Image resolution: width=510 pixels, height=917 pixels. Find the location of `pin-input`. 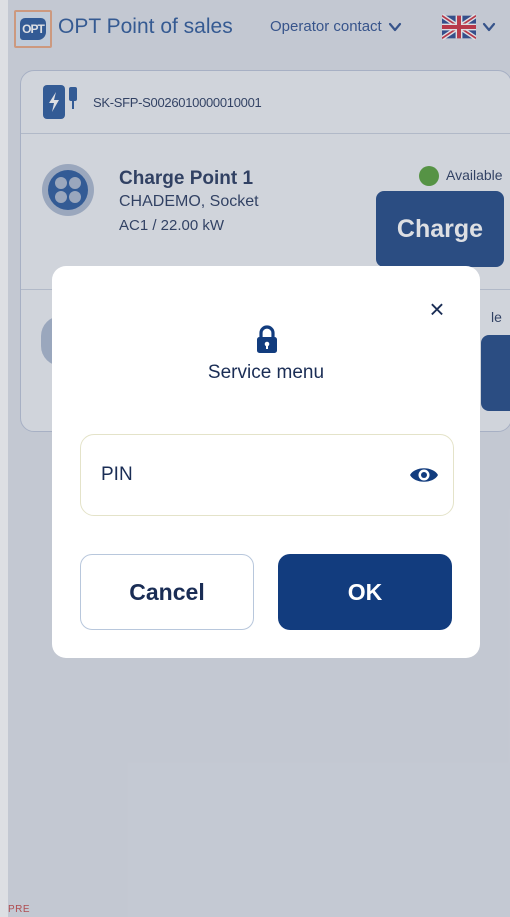

pin-input is located at coordinates (251, 475).